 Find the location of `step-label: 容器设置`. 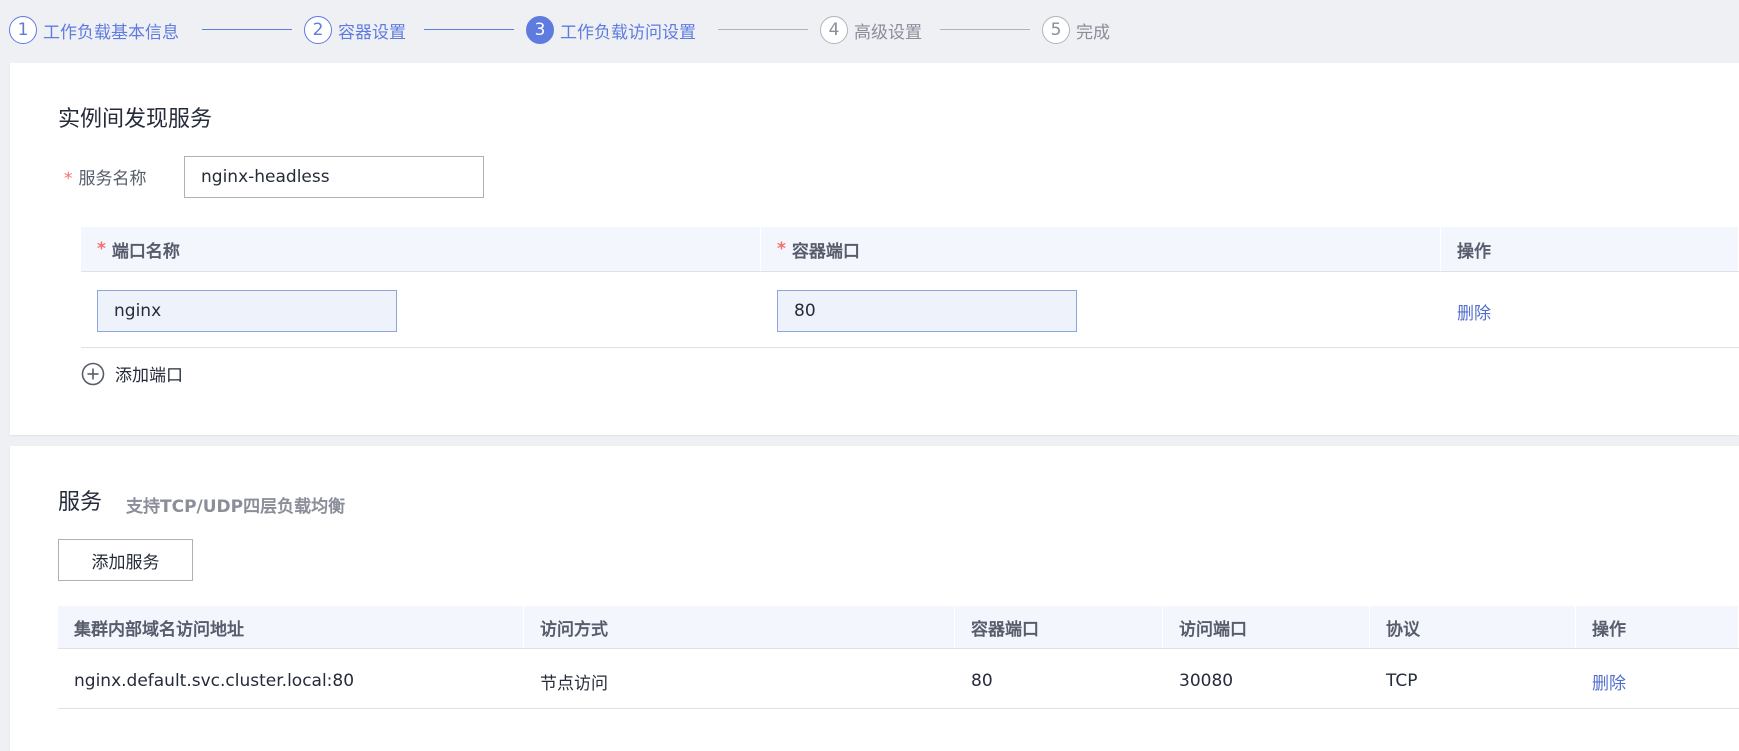

step-label: 容器设置 is located at coordinates (372, 32).